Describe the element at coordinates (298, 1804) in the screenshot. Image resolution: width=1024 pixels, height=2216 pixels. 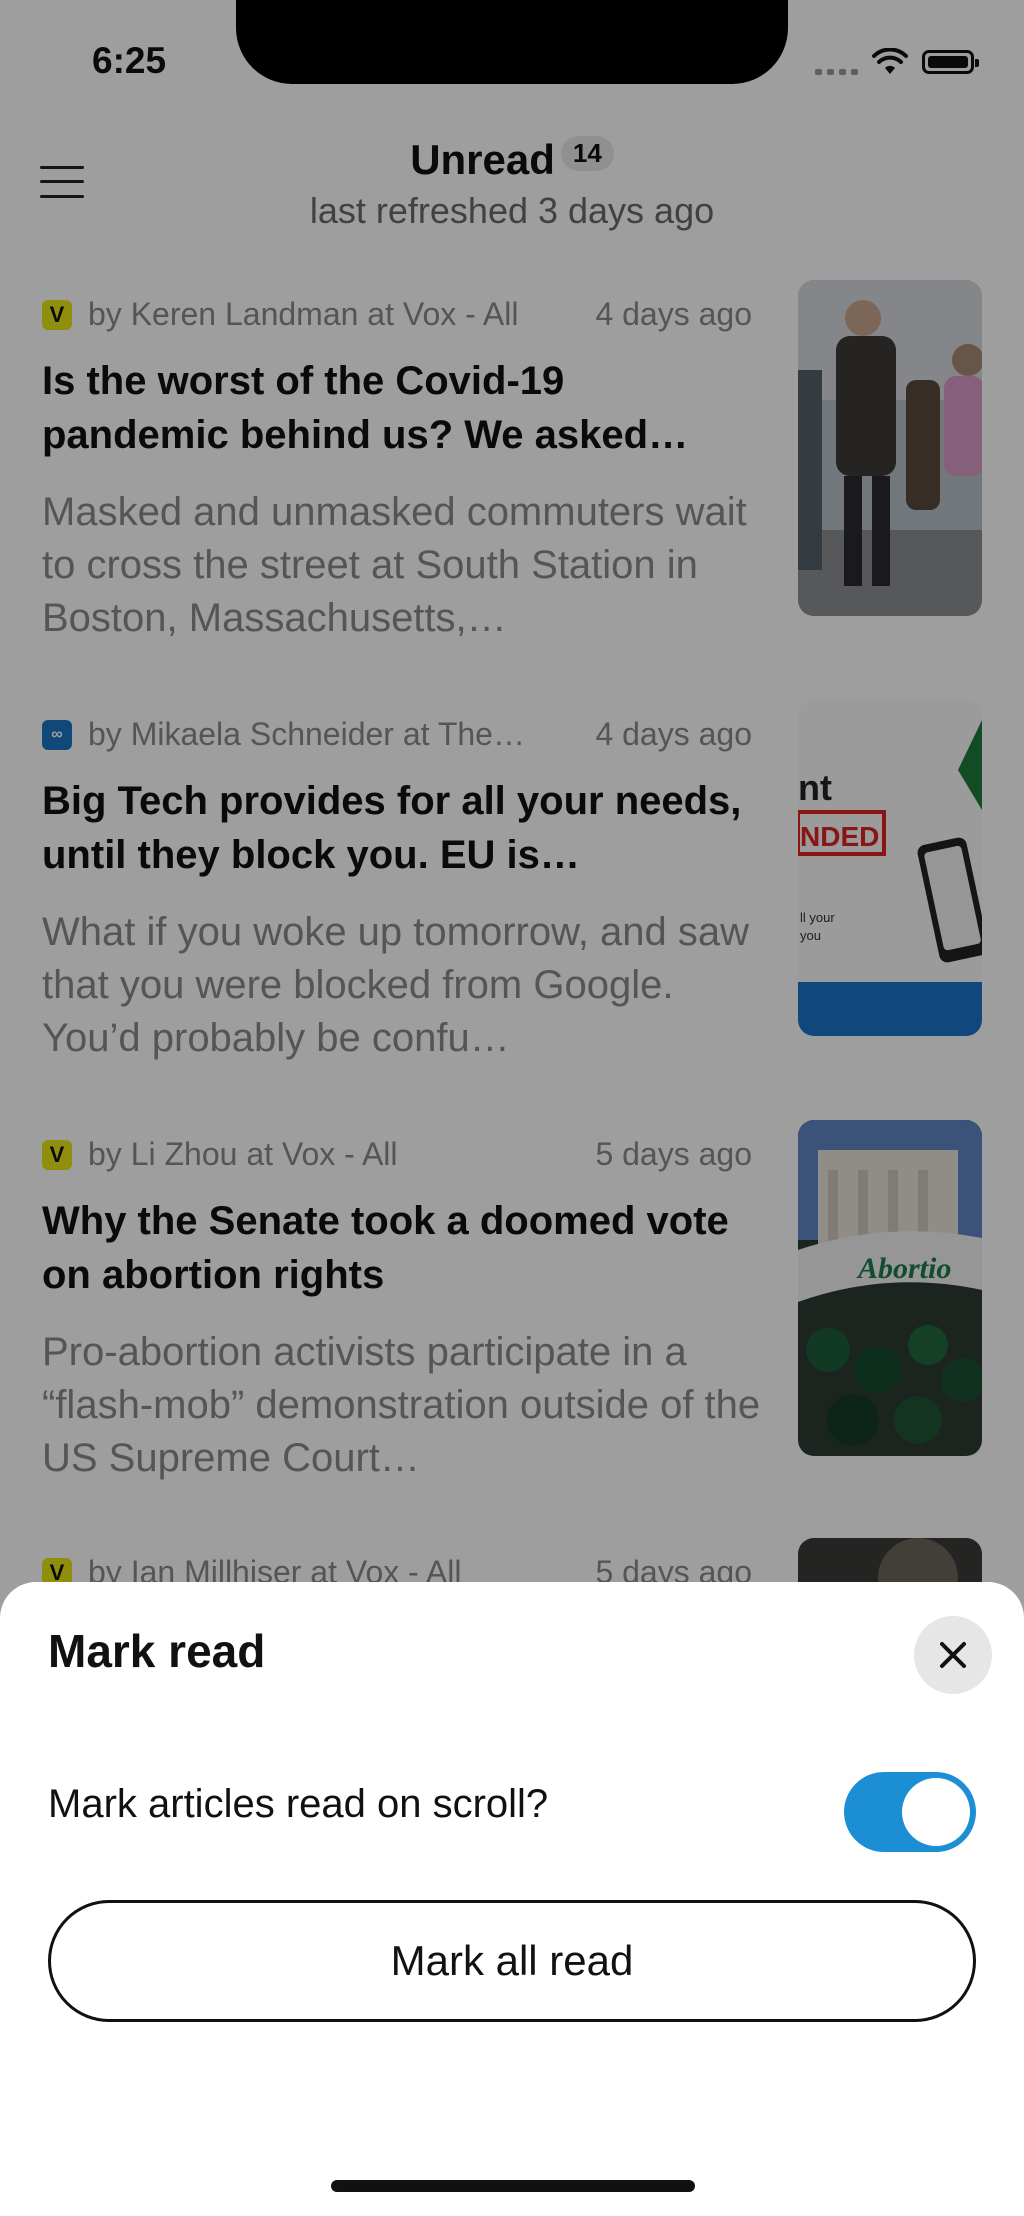
I see `mark-on-scroll-label: Mark articles read on scroll?` at that location.